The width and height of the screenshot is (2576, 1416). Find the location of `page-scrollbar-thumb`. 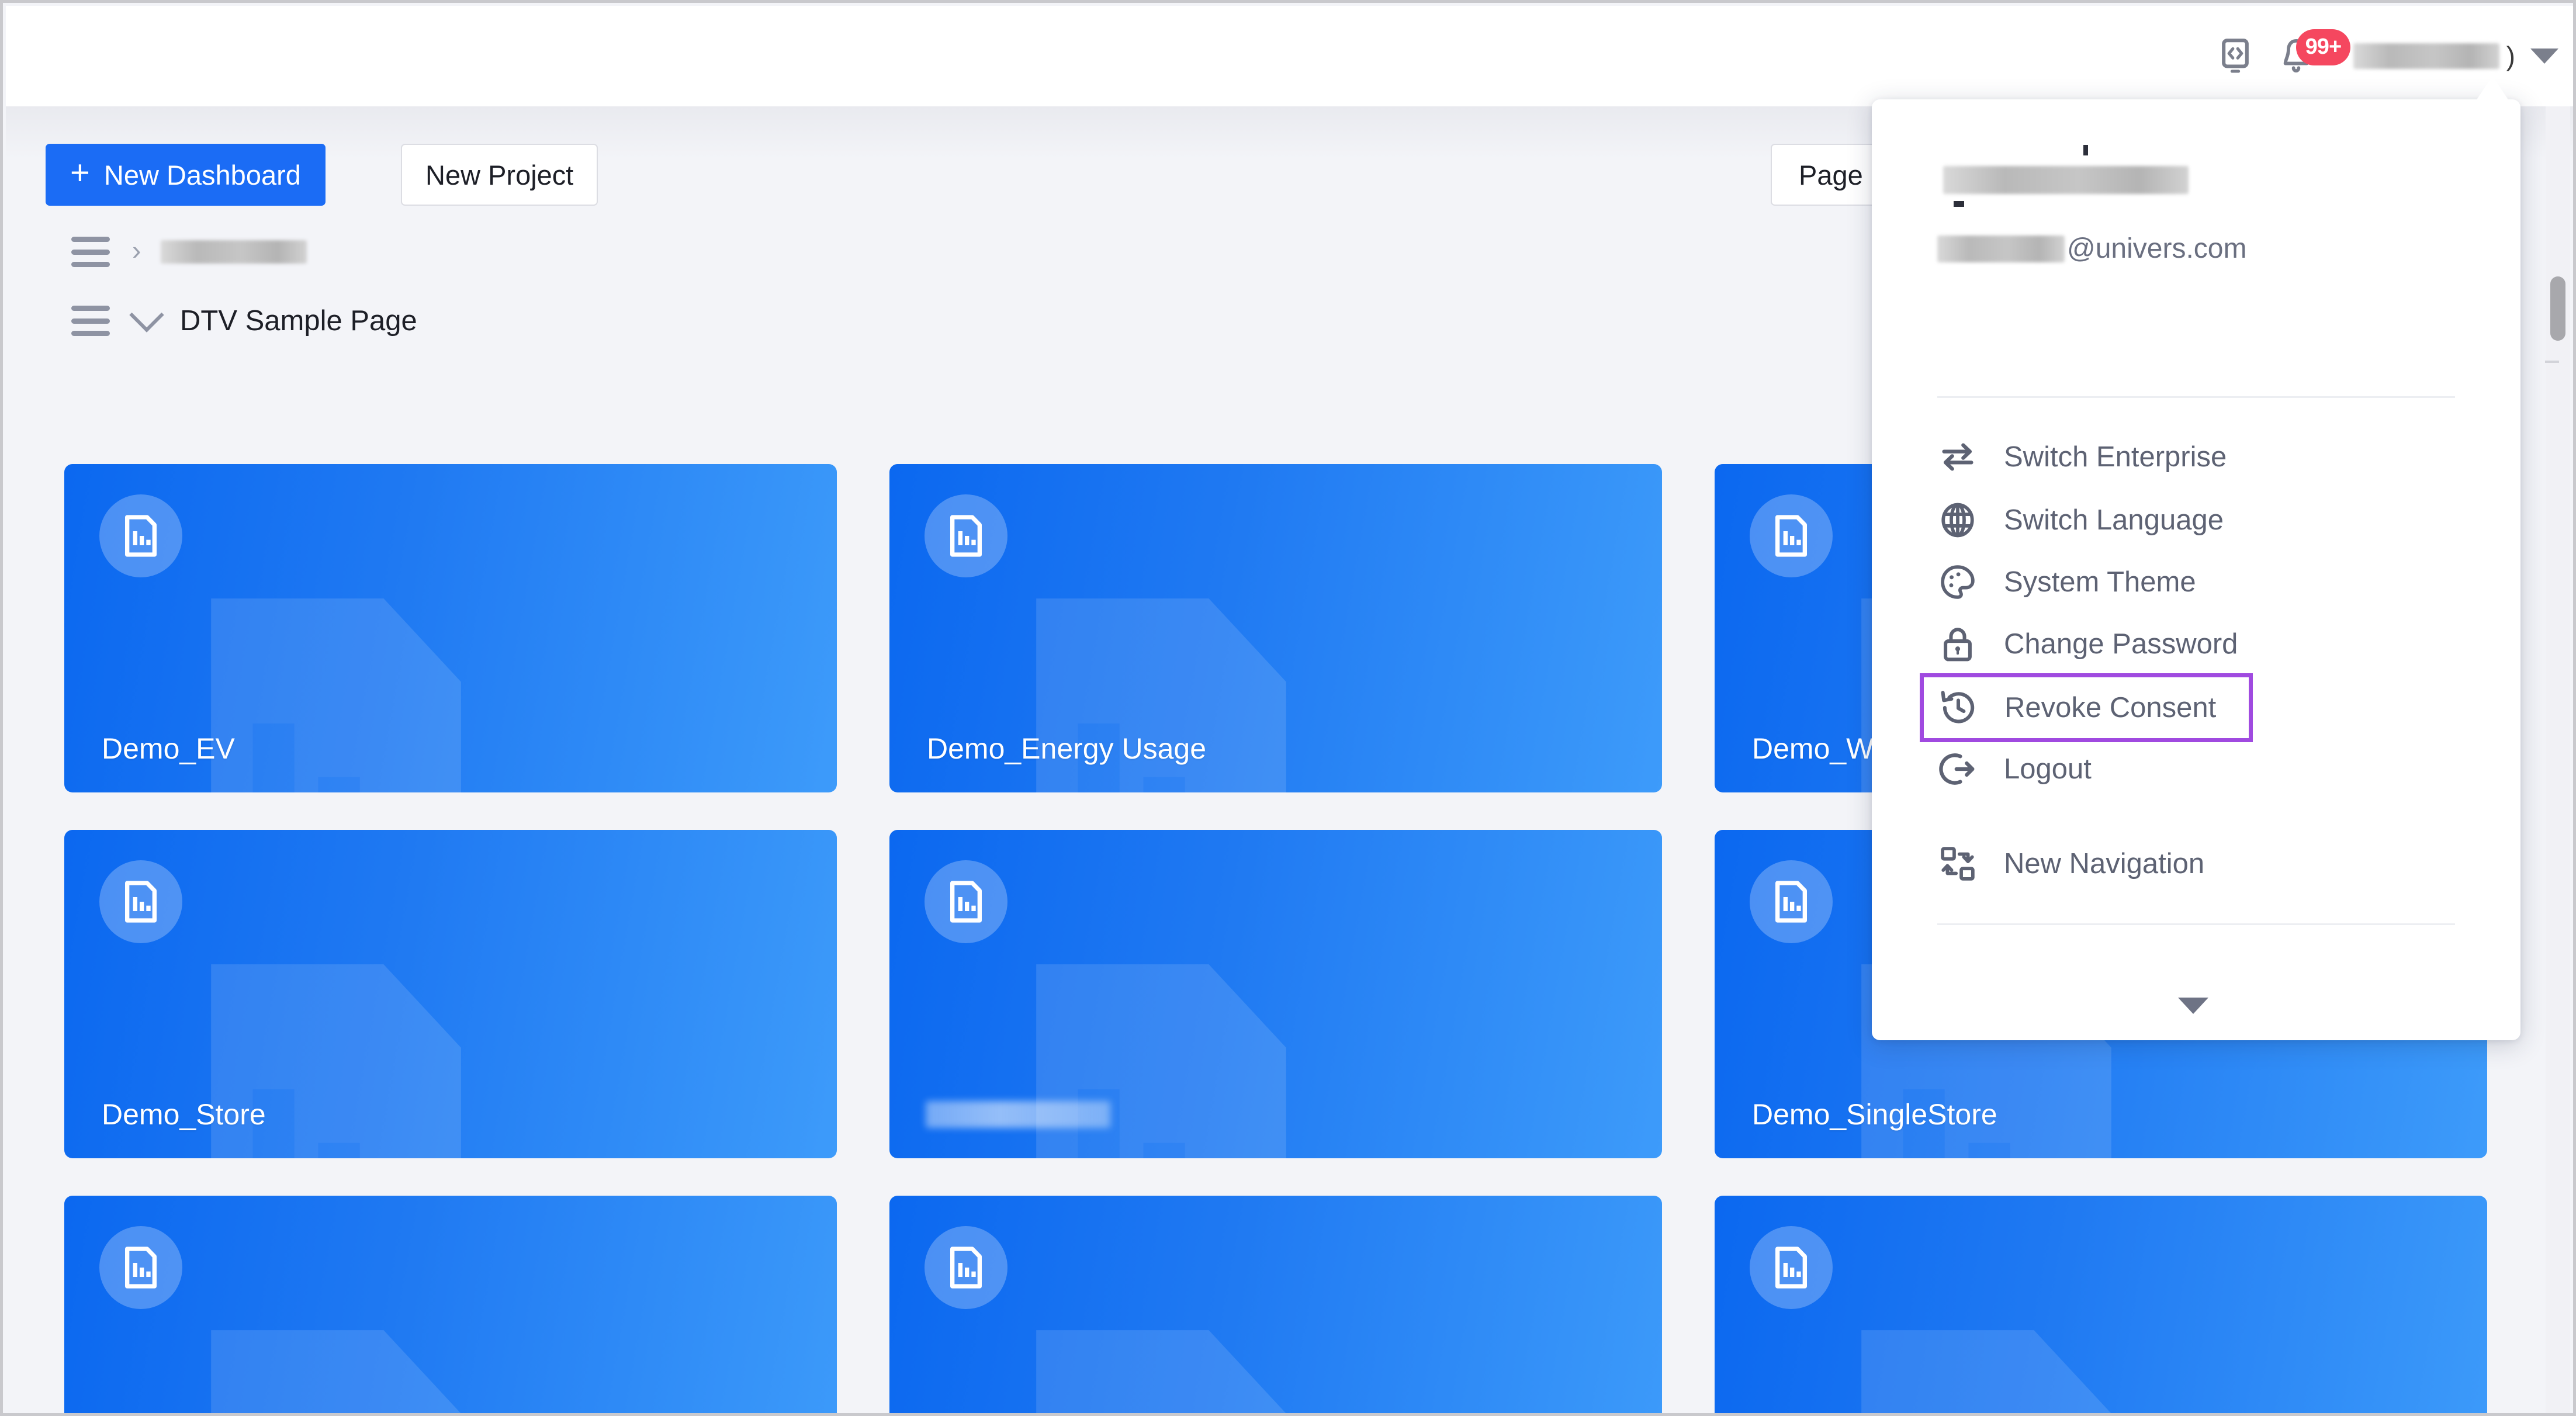

page-scrollbar-thumb is located at coordinates (2558, 308).